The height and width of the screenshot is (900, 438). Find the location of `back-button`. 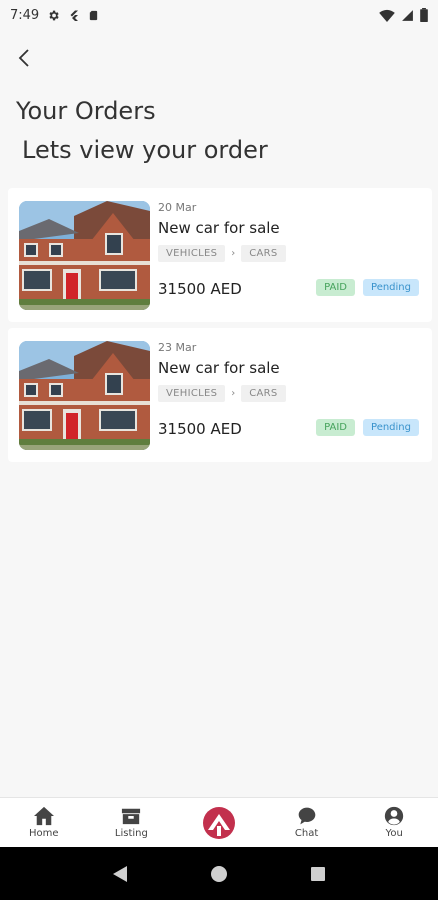

back-button is located at coordinates (24, 58).